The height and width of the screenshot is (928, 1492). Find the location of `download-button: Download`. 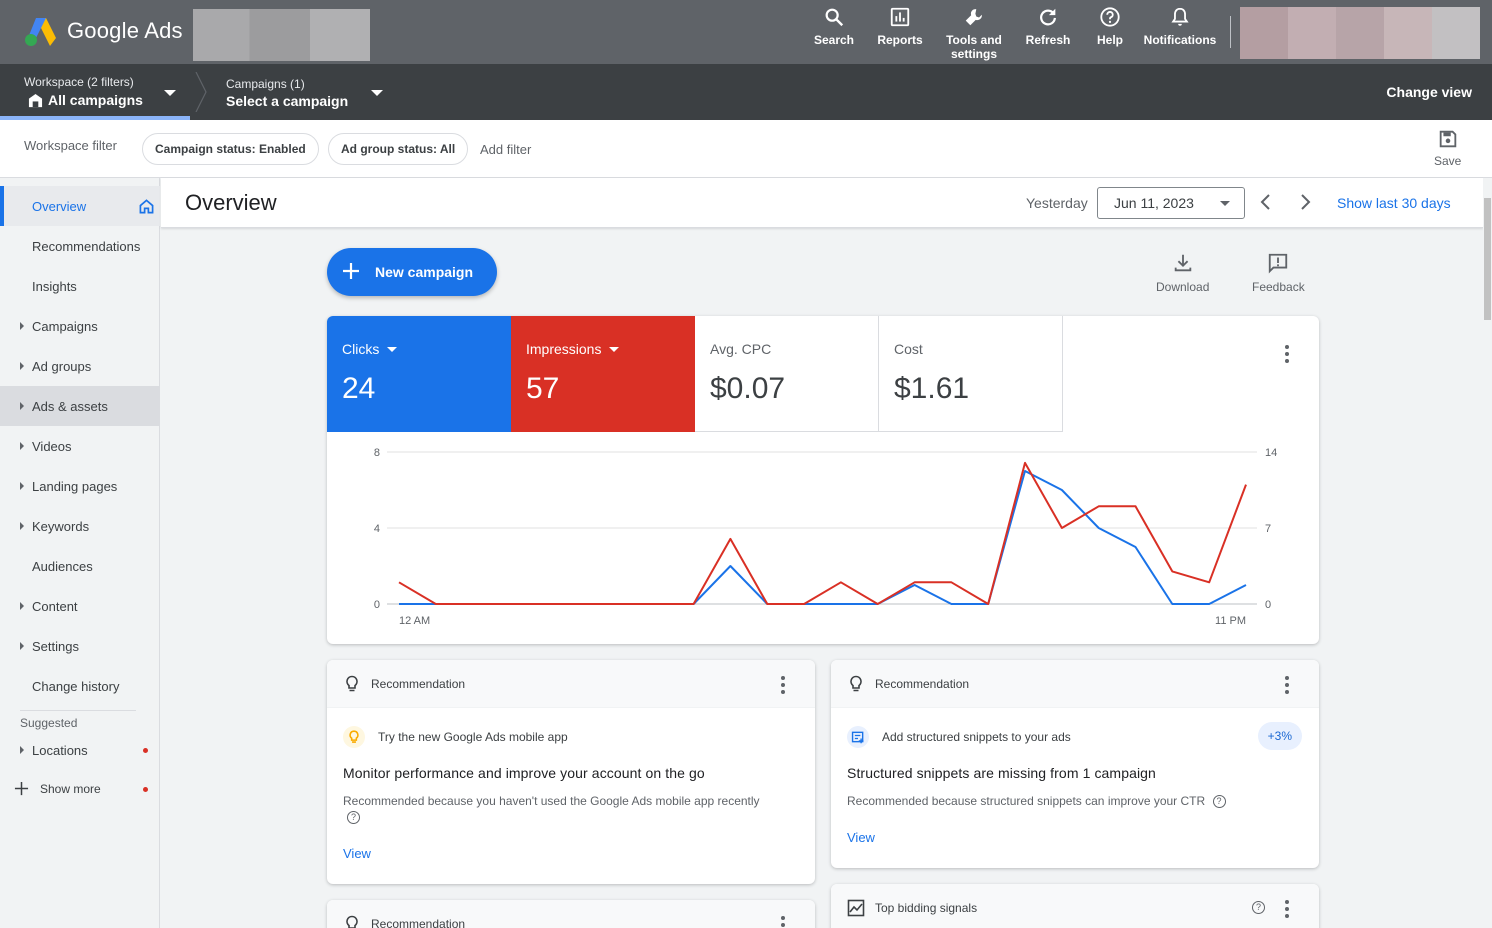

download-button: Download is located at coordinates (1182, 273).